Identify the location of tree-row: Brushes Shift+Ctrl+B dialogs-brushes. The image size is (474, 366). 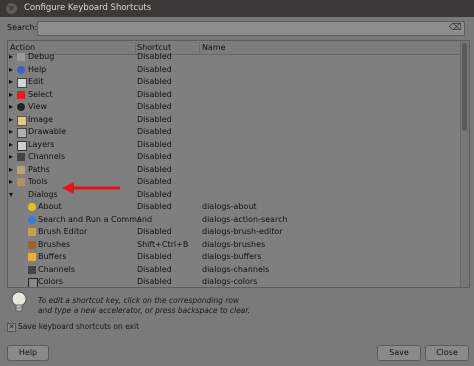
(234, 245).